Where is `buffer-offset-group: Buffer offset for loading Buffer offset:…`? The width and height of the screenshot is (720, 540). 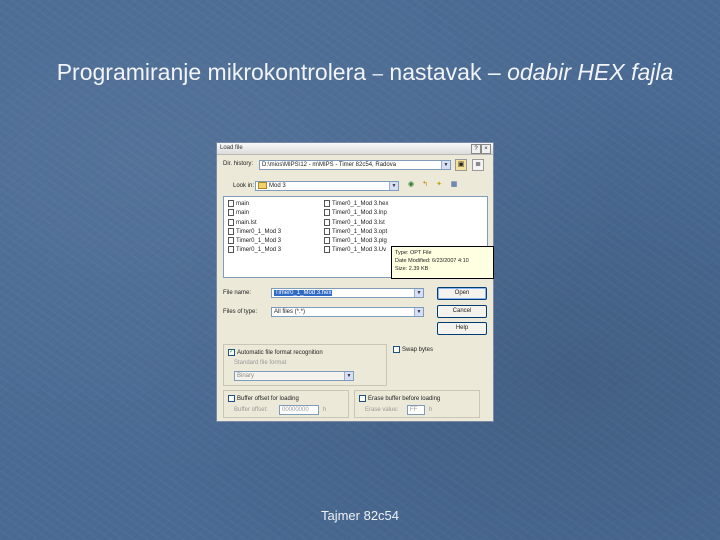
buffer-offset-group: Buffer offset for loading Buffer offset:… is located at coordinates (286, 404).